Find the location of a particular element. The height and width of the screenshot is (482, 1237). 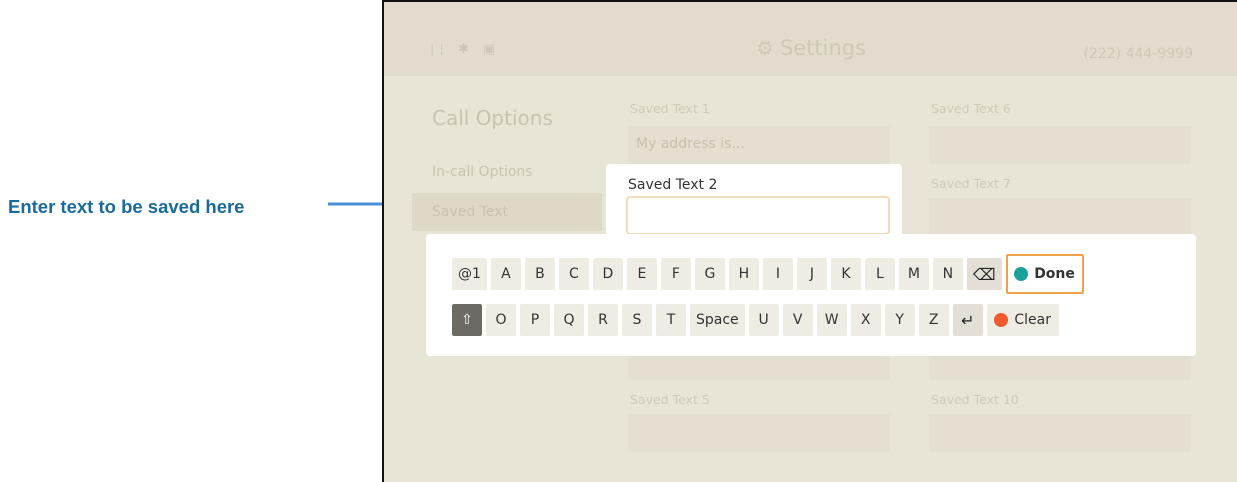

key-l: L is located at coordinates (879, 274).